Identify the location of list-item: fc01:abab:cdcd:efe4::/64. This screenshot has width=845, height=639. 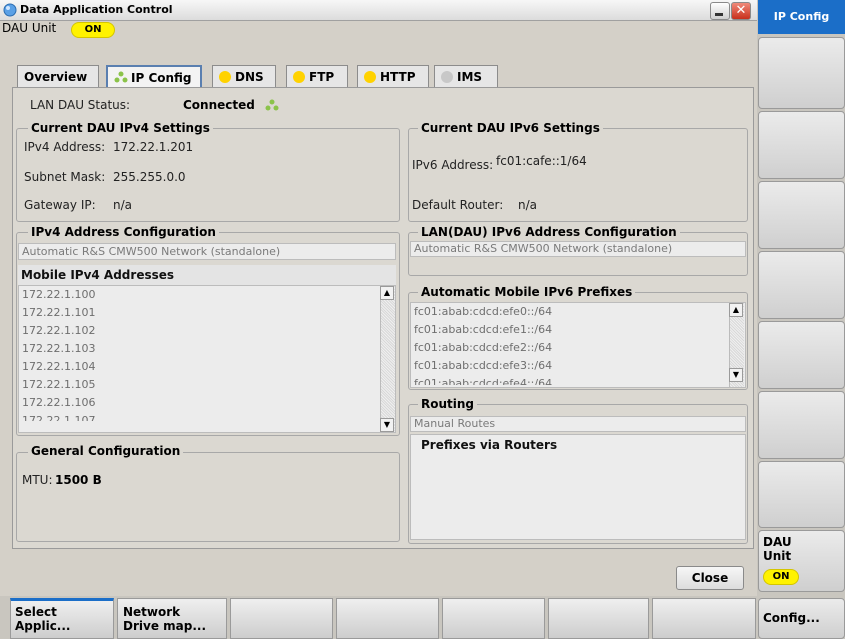
(578, 380).